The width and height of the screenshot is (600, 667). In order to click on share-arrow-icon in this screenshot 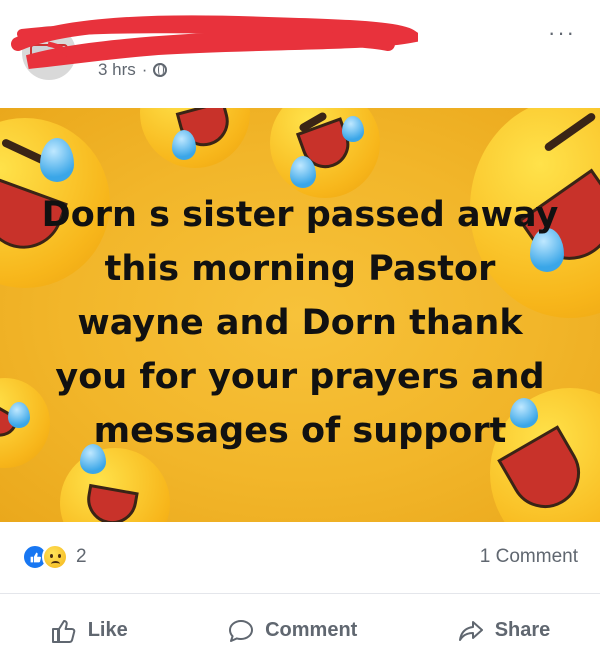, I will do `click(470, 630)`.